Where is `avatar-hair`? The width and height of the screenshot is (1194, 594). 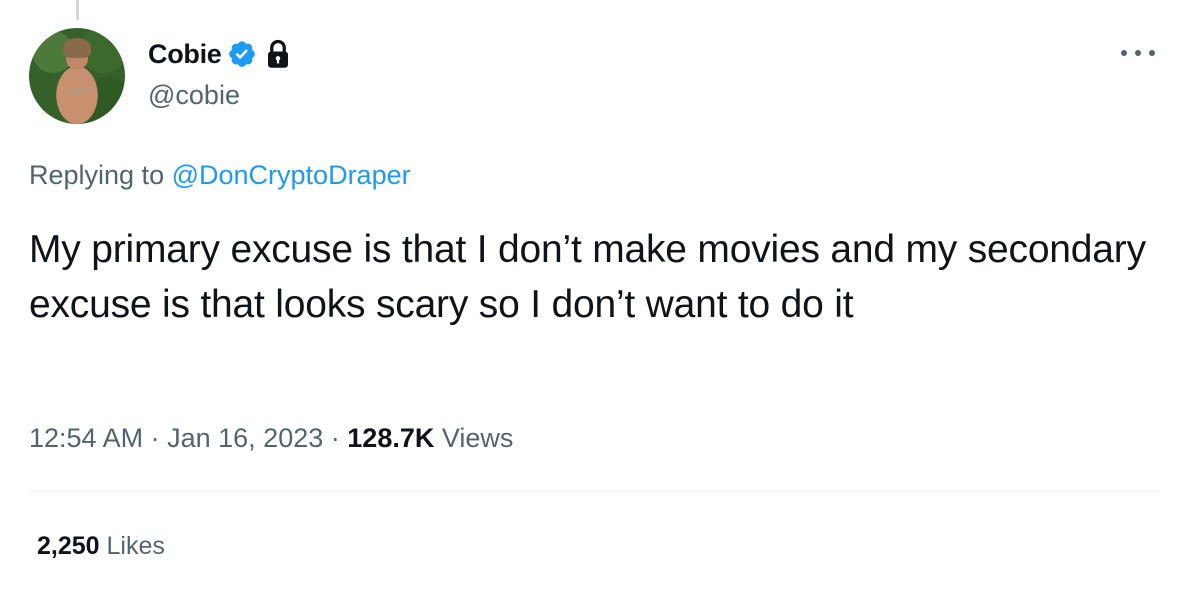 avatar-hair is located at coordinates (77, 48).